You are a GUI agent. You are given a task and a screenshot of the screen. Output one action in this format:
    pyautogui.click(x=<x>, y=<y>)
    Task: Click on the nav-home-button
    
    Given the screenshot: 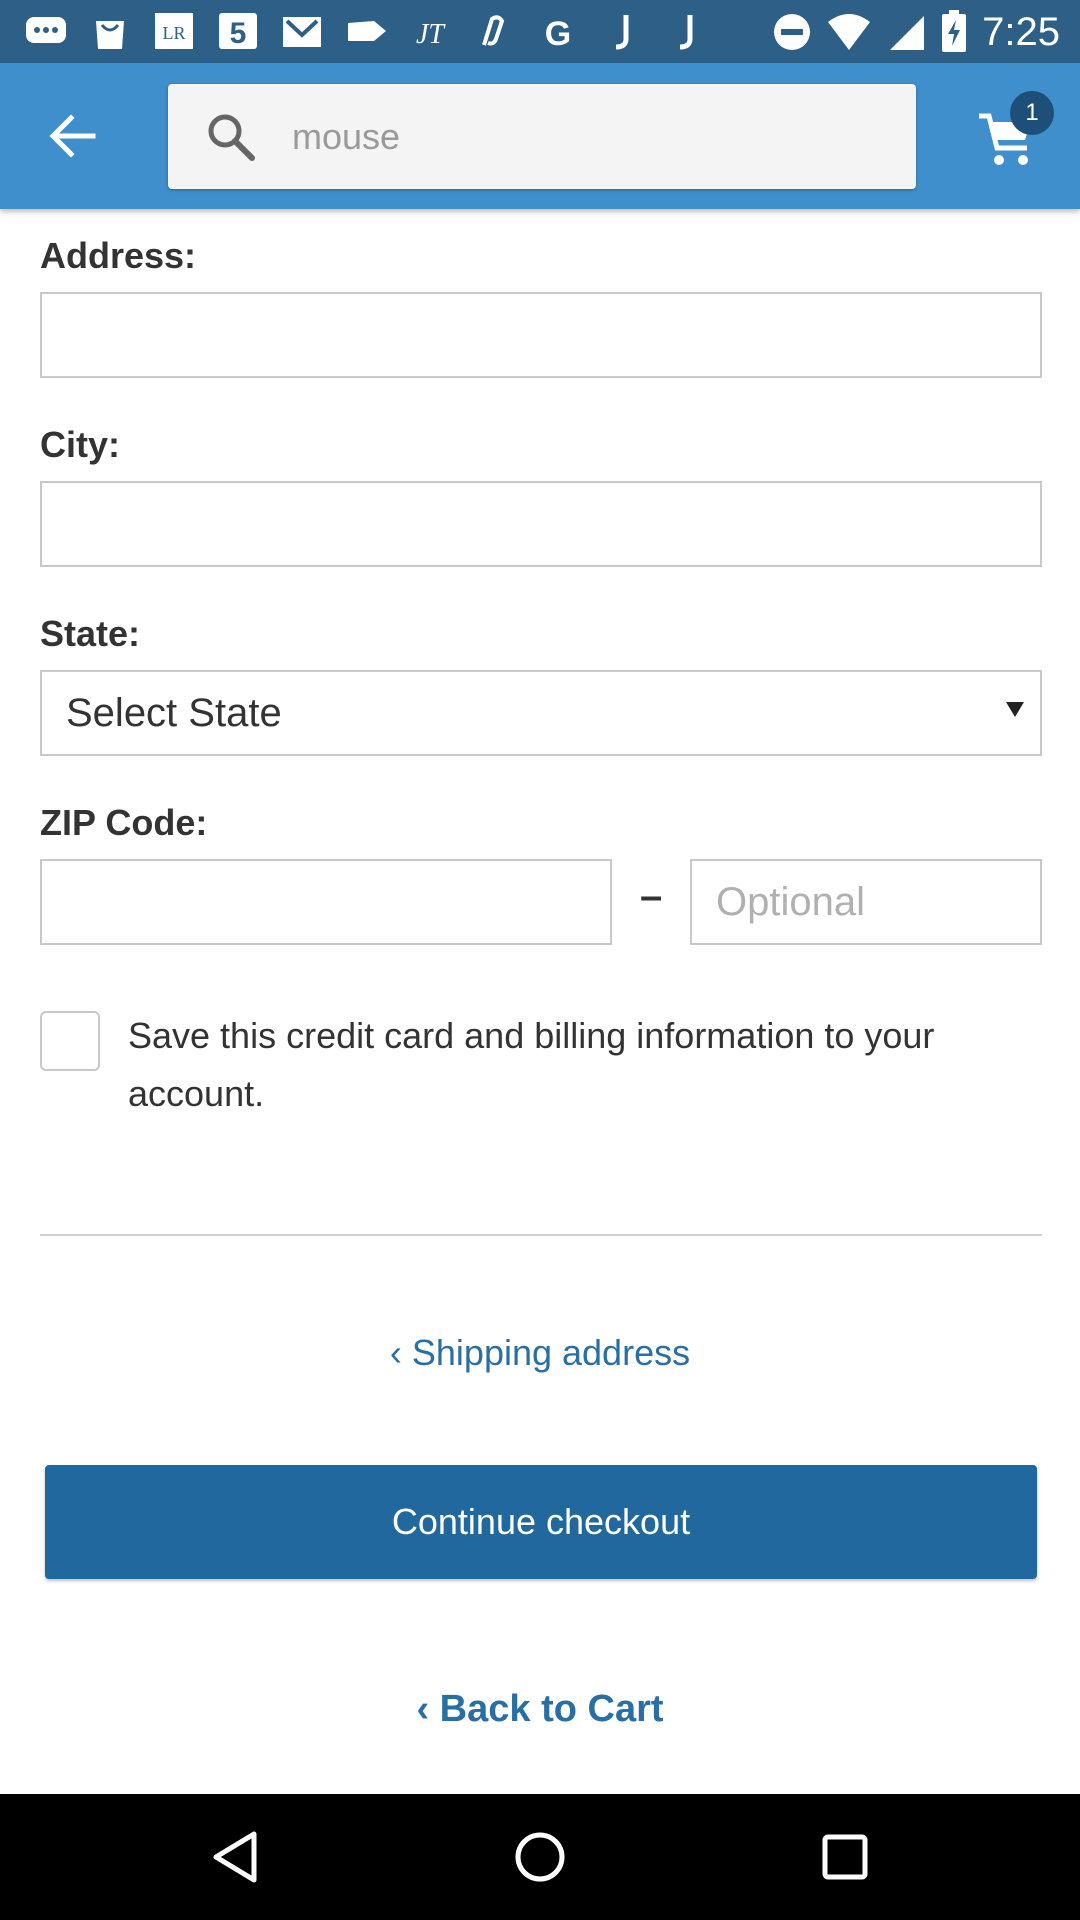 What is the action you would take?
    pyautogui.click(x=540, y=1857)
    